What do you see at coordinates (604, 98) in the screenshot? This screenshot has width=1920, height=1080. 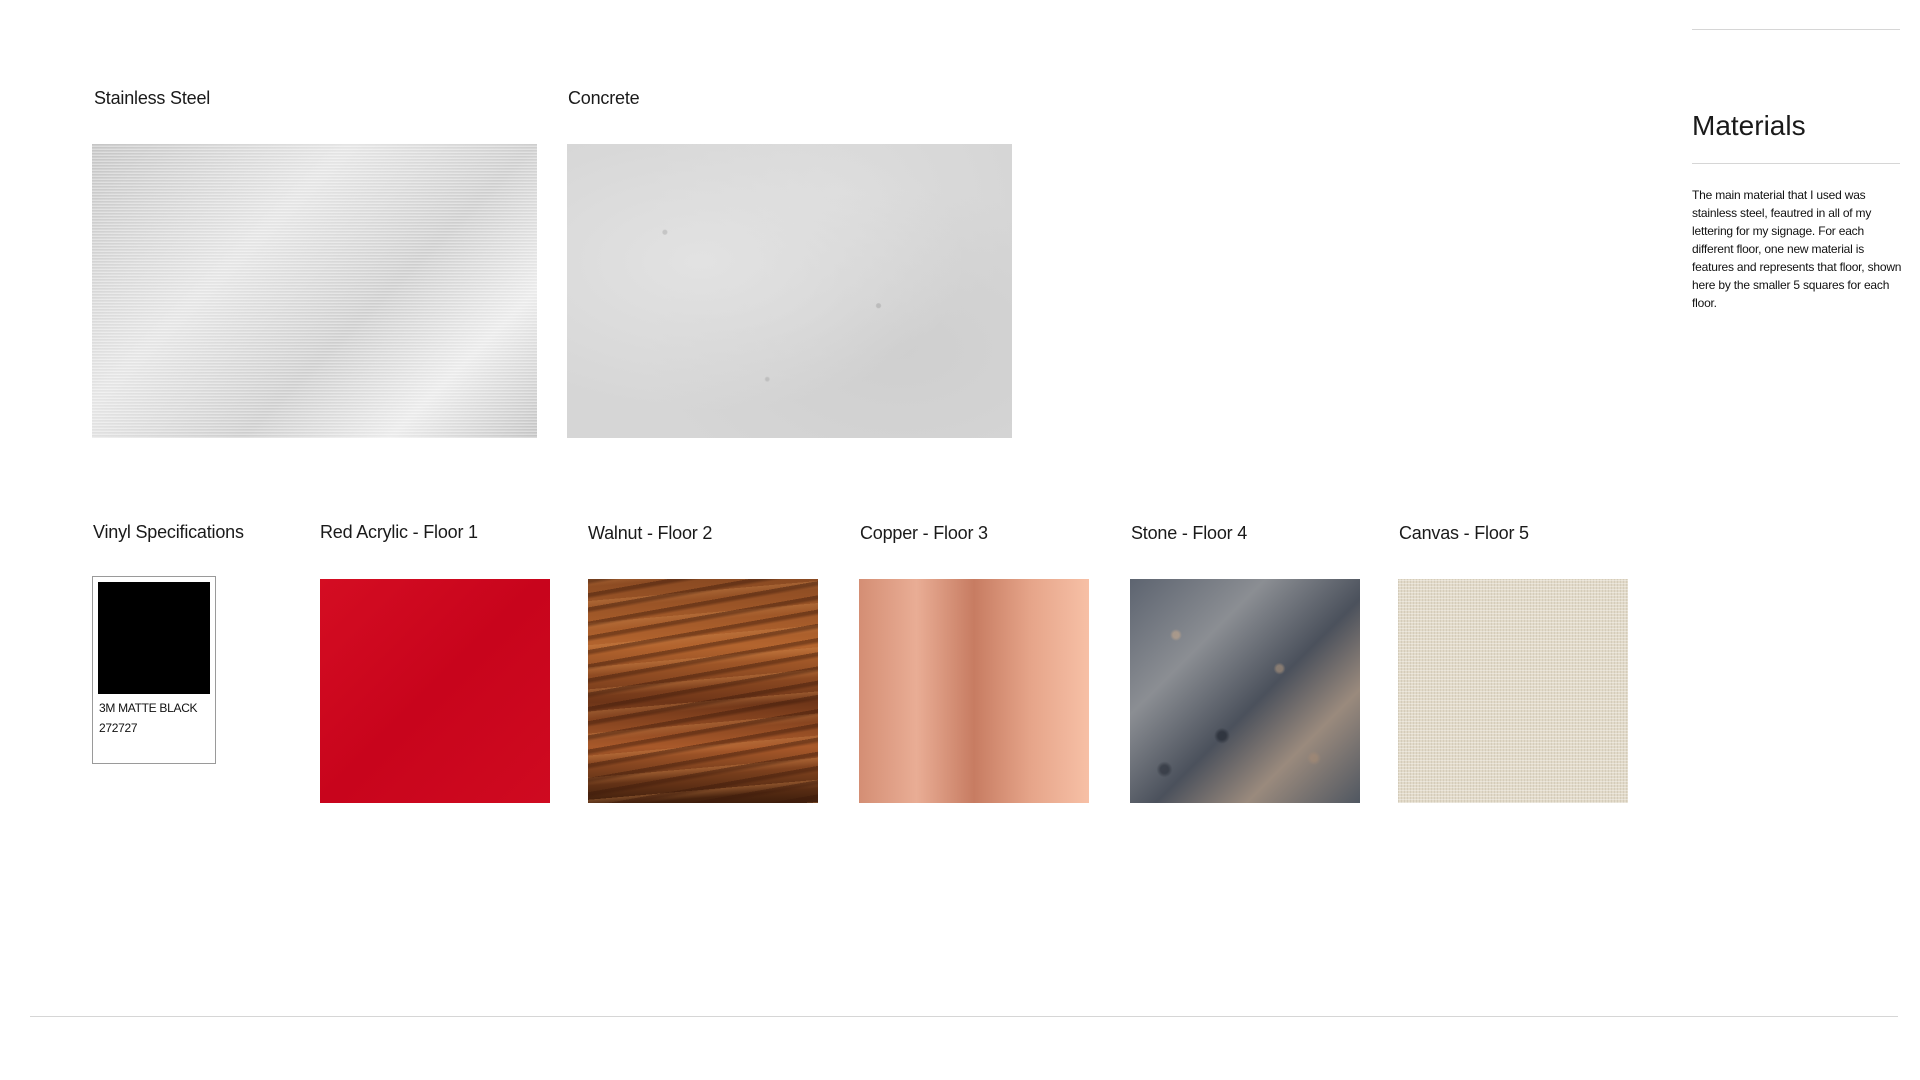 I see `concrete-label: Concrete` at bounding box center [604, 98].